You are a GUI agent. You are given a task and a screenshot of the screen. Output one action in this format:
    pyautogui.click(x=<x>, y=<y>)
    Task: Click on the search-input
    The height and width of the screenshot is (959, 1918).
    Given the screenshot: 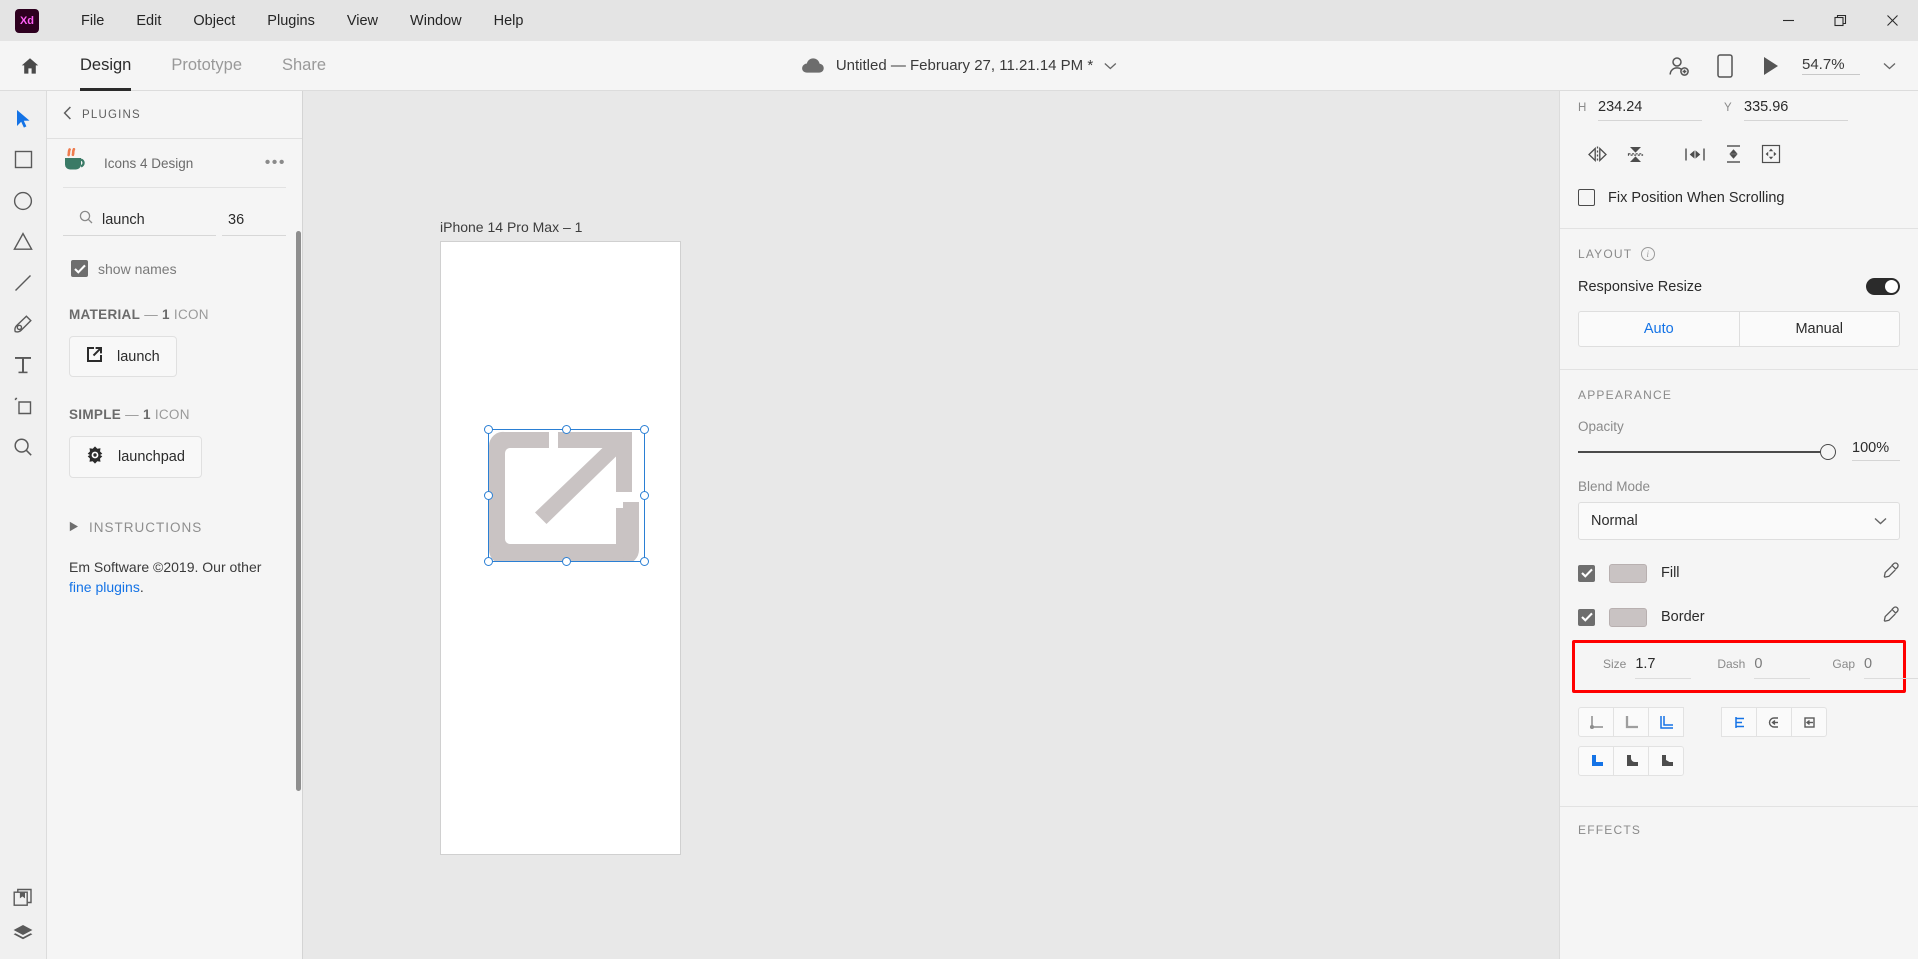 What is the action you would take?
    pyautogui.click(x=158, y=219)
    